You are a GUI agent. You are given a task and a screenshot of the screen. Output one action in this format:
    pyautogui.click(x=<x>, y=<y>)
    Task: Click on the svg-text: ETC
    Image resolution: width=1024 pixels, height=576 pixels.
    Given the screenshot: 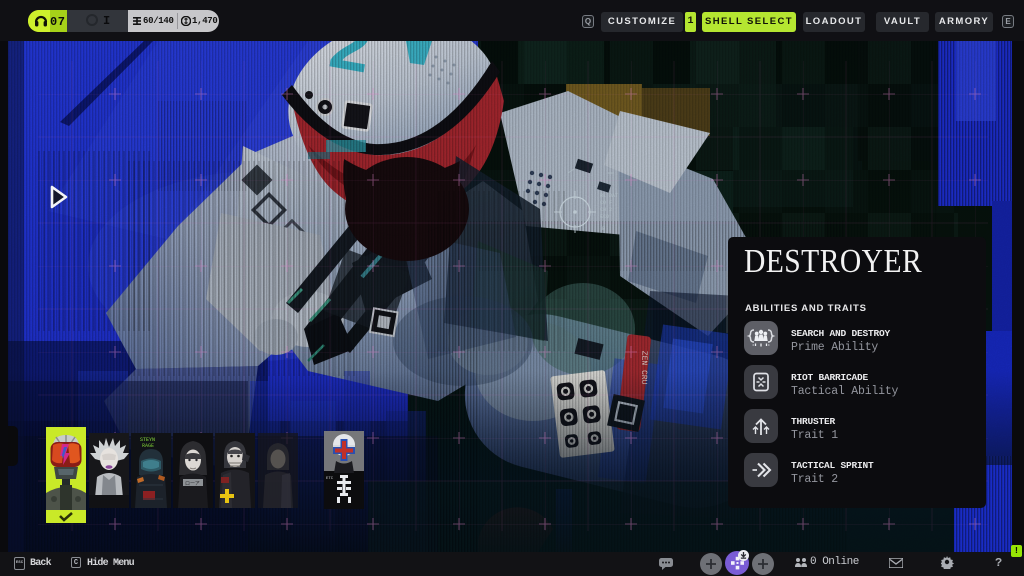 What is the action you would take?
    pyautogui.click(x=330, y=479)
    